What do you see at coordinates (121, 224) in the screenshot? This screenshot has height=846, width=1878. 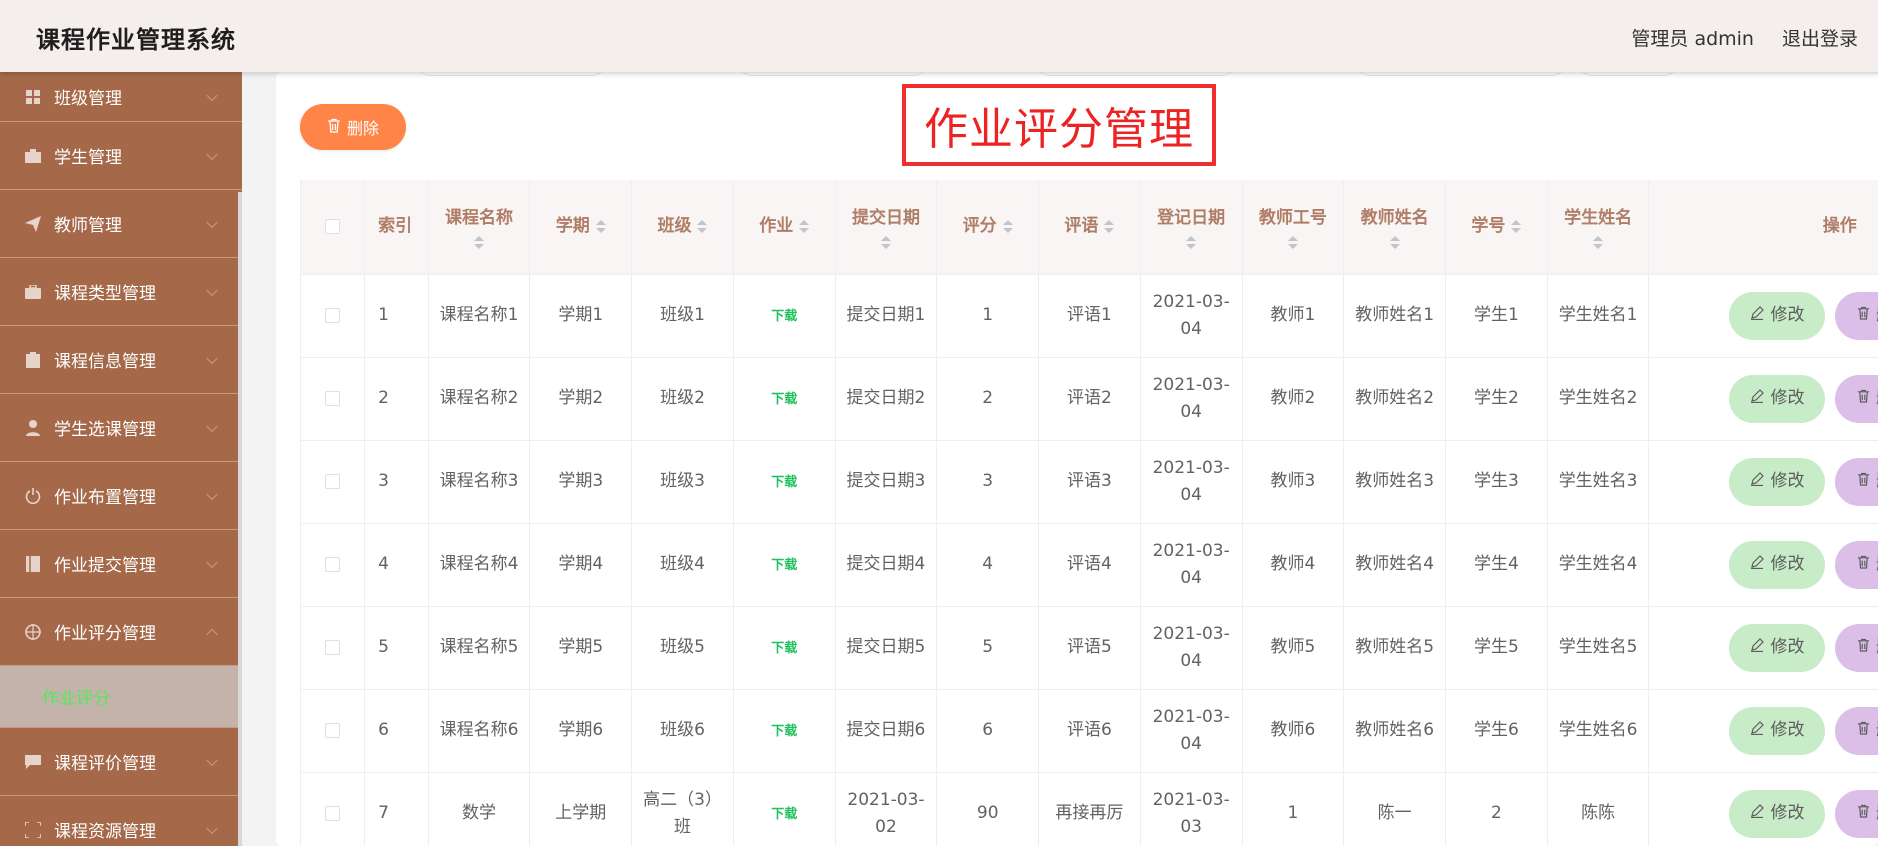 I see `sidebar-item: 教师管理` at bounding box center [121, 224].